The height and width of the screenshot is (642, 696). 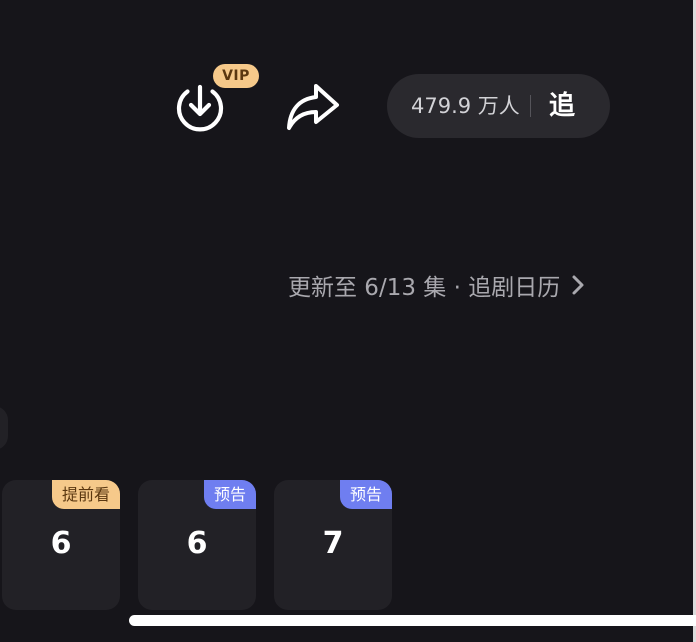 What do you see at coordinates (4, 428) in the screenshot?
I see `partial-tab` at bounding box center [4, 428].